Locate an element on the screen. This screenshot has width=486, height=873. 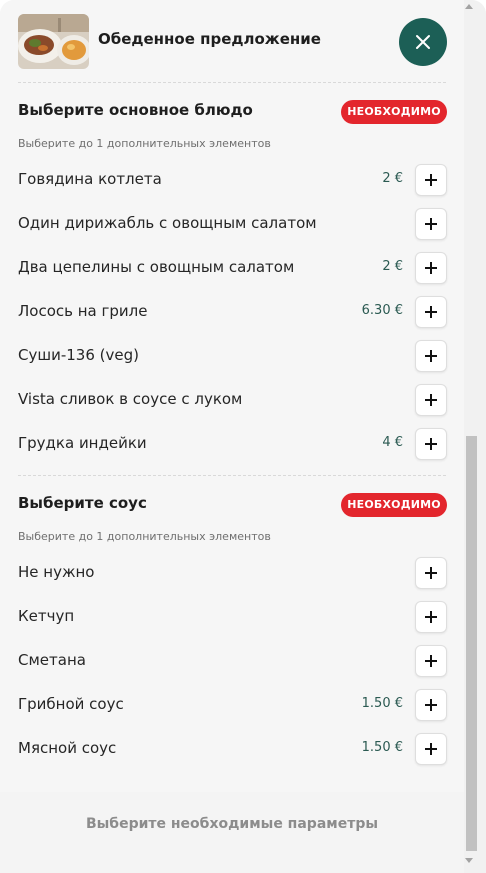
modal-header: Обеденное предложение is located at coordinates (232, 41).